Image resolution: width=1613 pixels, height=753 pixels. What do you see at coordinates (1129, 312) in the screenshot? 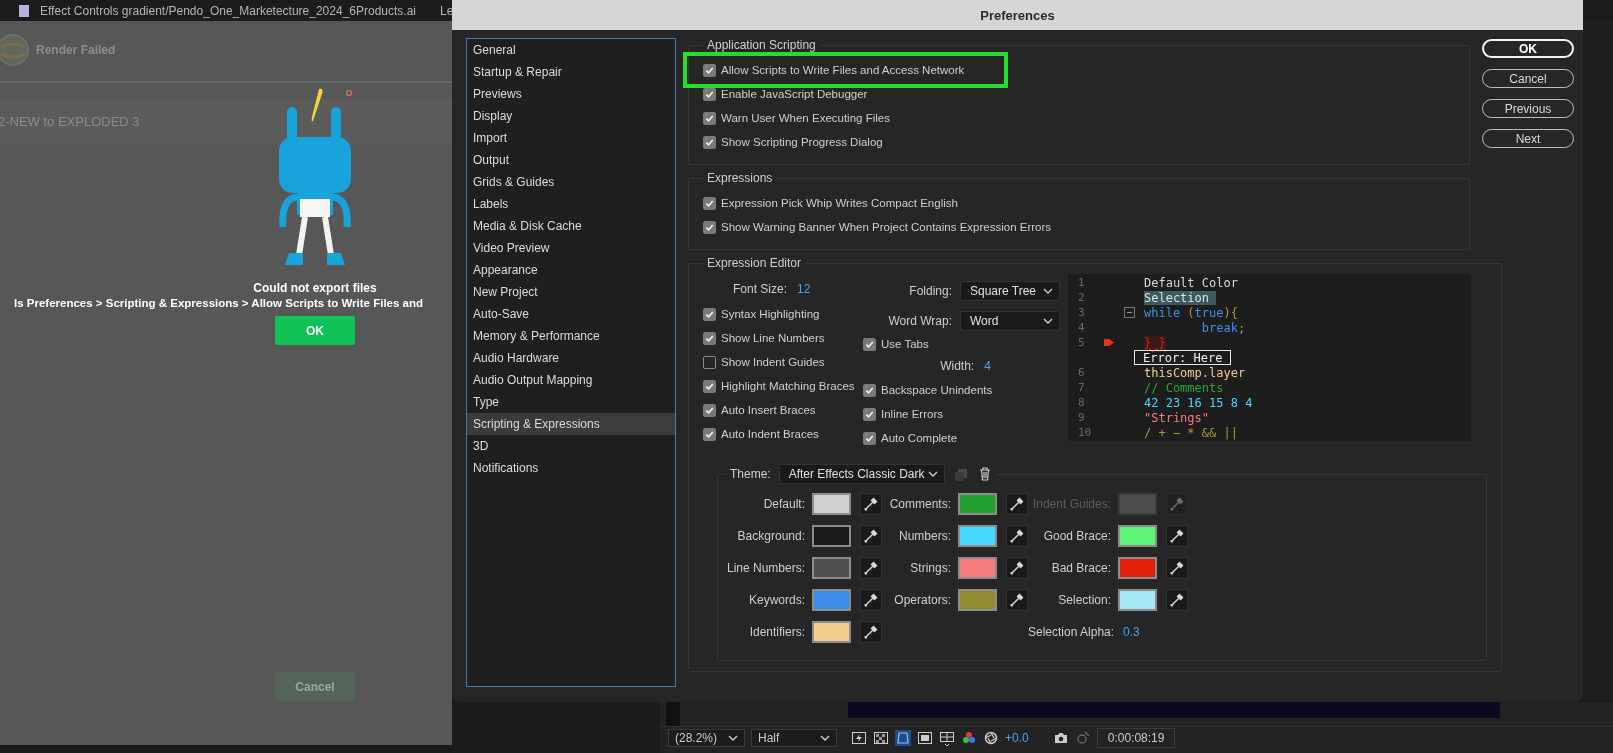
I see `fold-icon` at bounding box center [1129, 312].